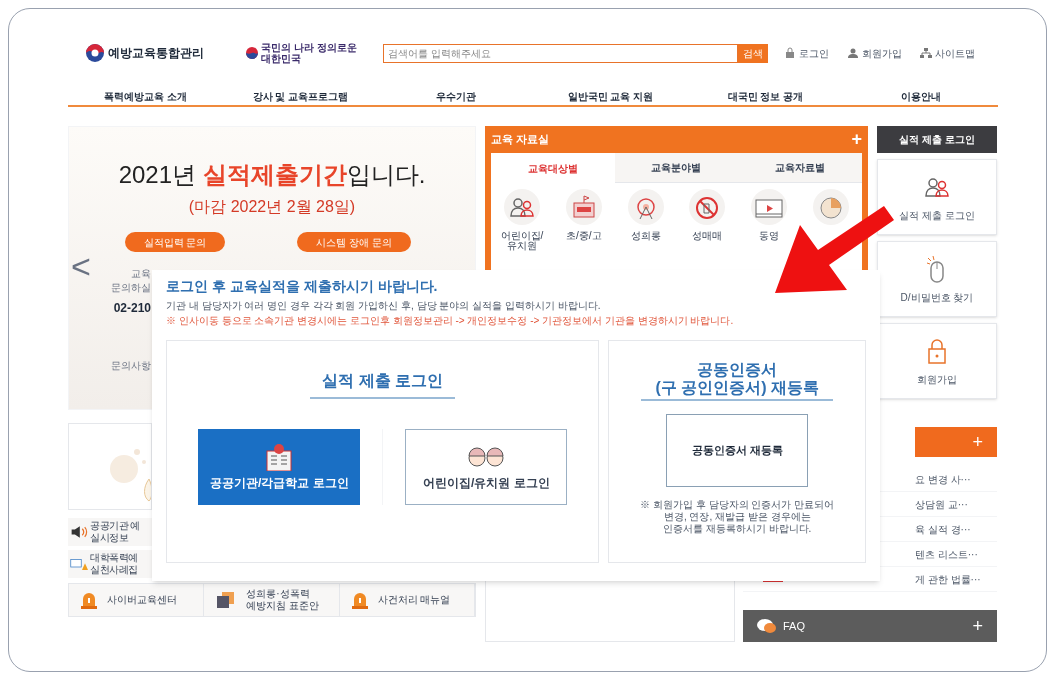  What do you see at coordinates (707, 236) in the screenshot?
I see `tile-label: 성매매` at bounding box center [707, 236].